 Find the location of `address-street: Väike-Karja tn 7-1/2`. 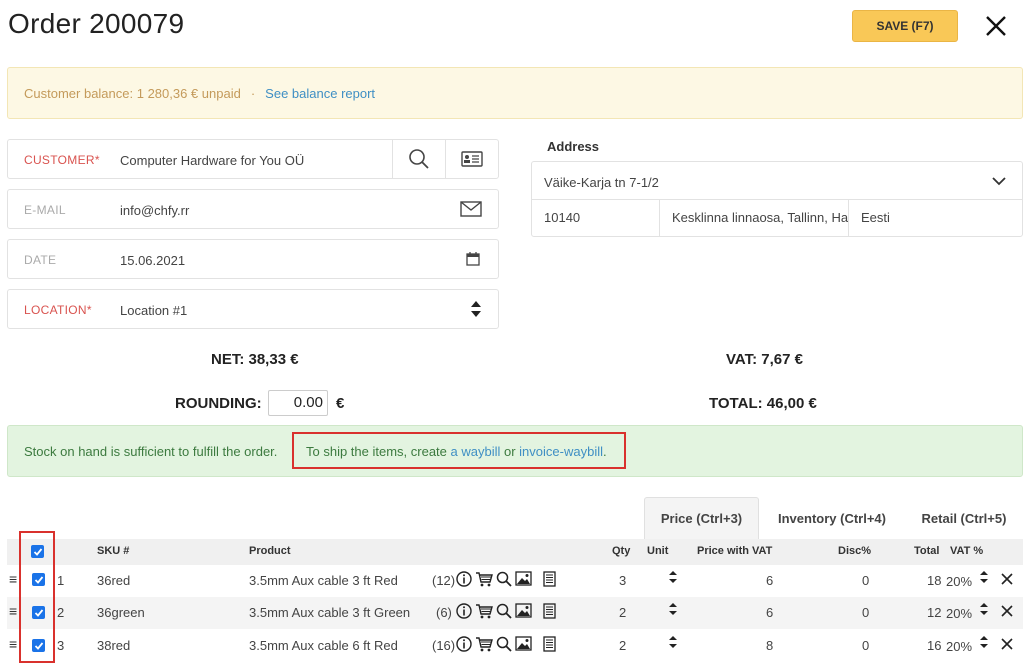

address-street: Väike-Karja tn 7-1/2 is located at coordinates (601, 182).